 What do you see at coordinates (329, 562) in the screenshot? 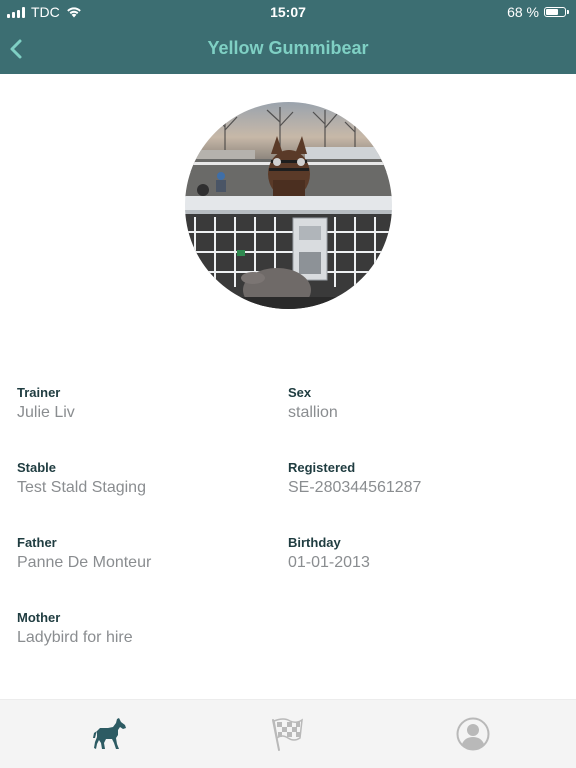
I see `birthday-value: 01-01-2013` at bounding box center [329, 562].